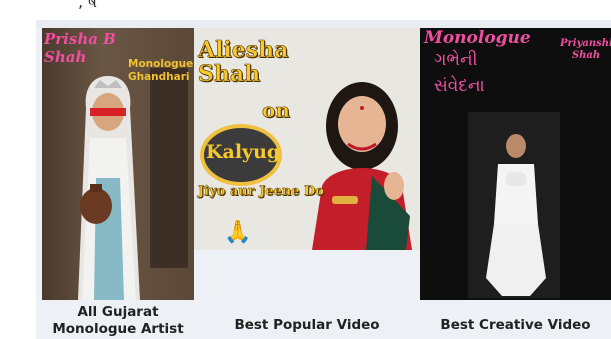 The width and height of the screenshot is (611, 339). I want to click on gallery-strip, so click(323, 24).